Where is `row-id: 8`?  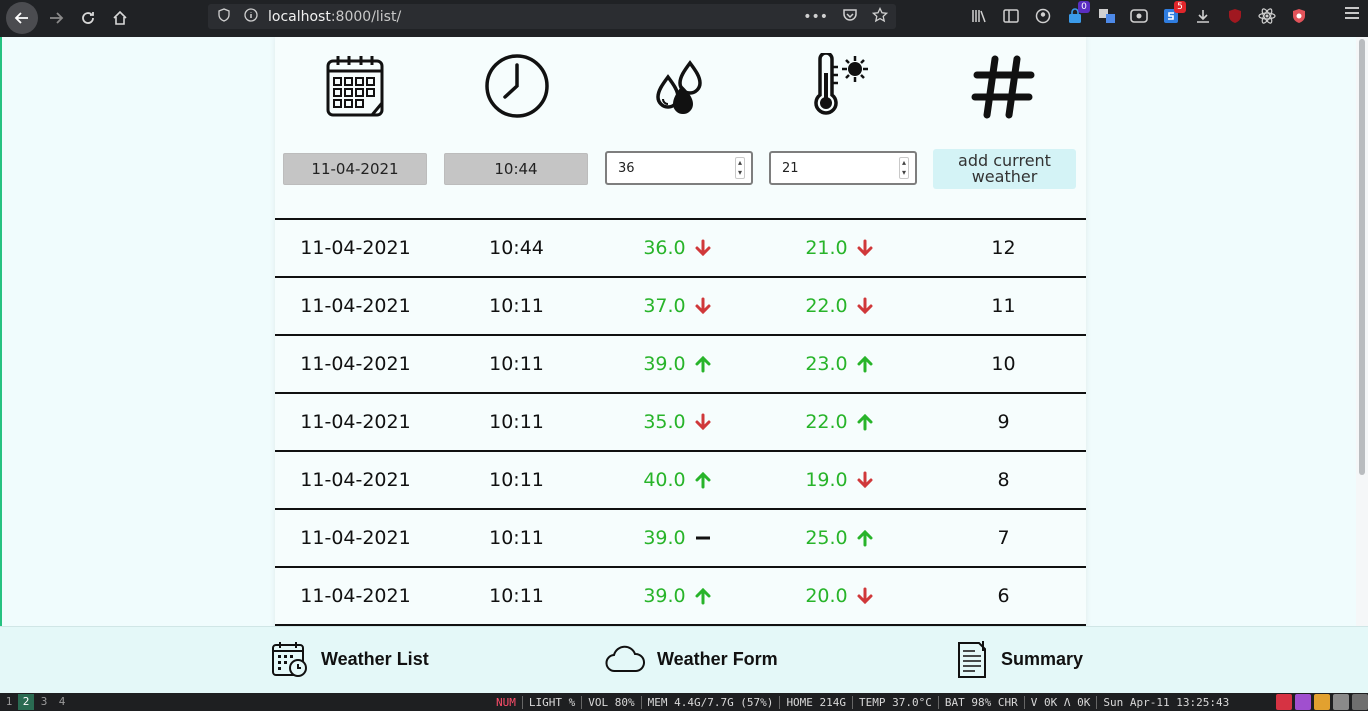
row-id: 8 is located at coordinates (1003, 480).